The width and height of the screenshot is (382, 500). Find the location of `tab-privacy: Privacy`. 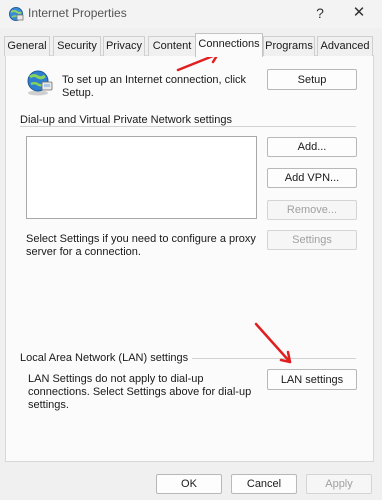

tab-privacy: Privacy is located at coordinates (124, 46).